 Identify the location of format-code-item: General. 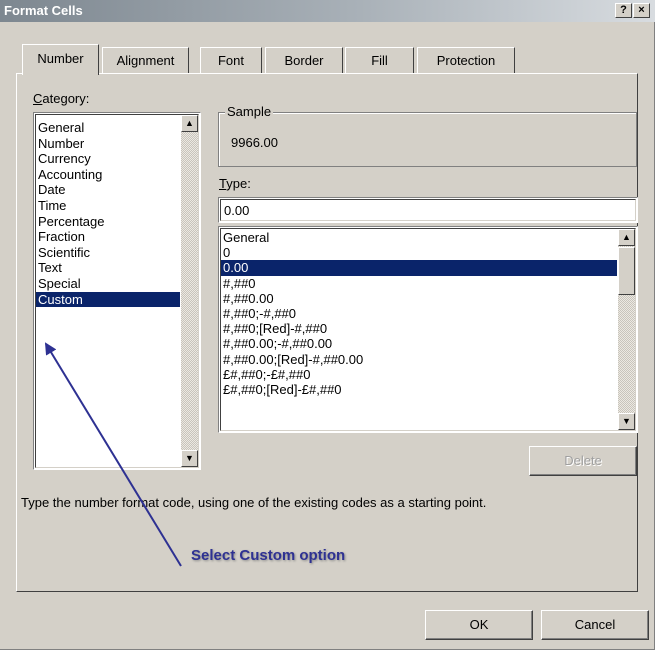
(419, 237).